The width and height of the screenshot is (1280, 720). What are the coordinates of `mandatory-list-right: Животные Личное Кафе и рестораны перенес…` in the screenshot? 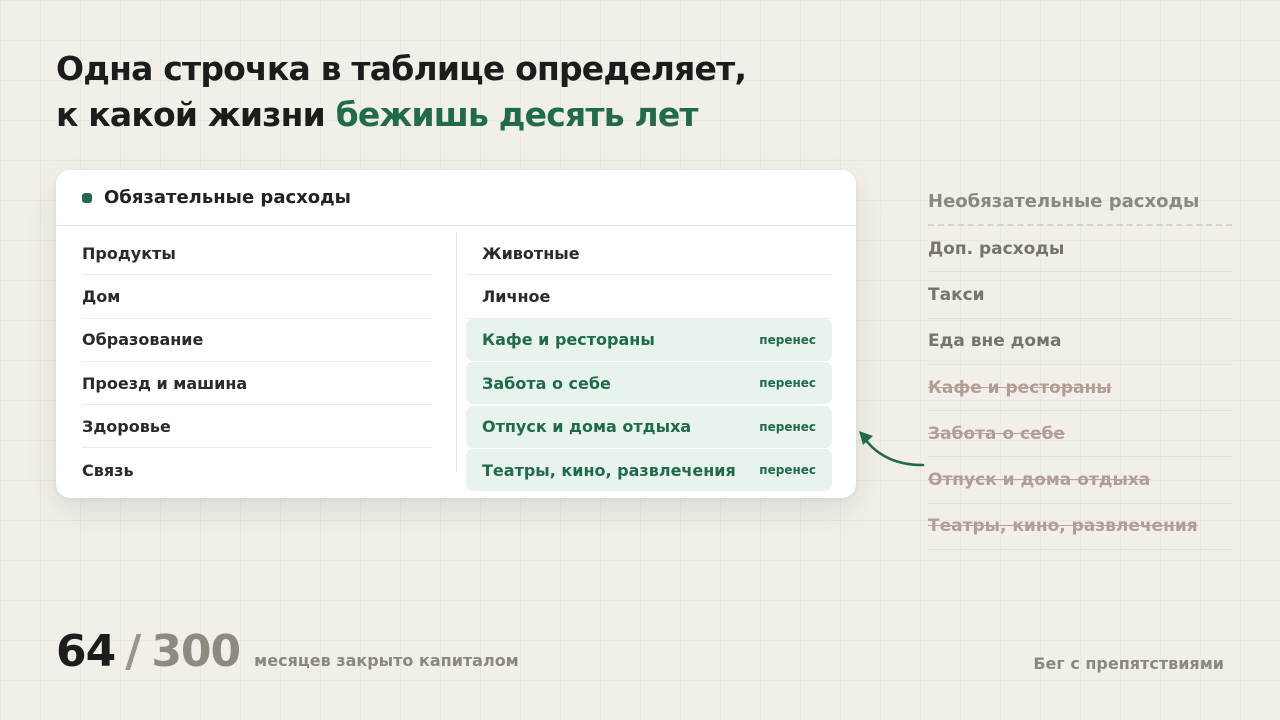 It's located at (656, 362).